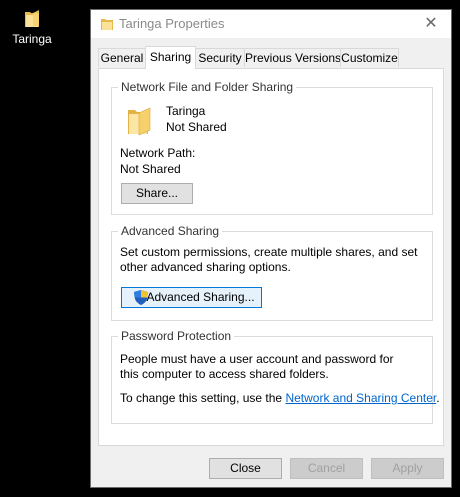  What do you see at coordinates (122, 57) in the screenshot?
I see `tab-general: General` at bounding box center [122, 57].